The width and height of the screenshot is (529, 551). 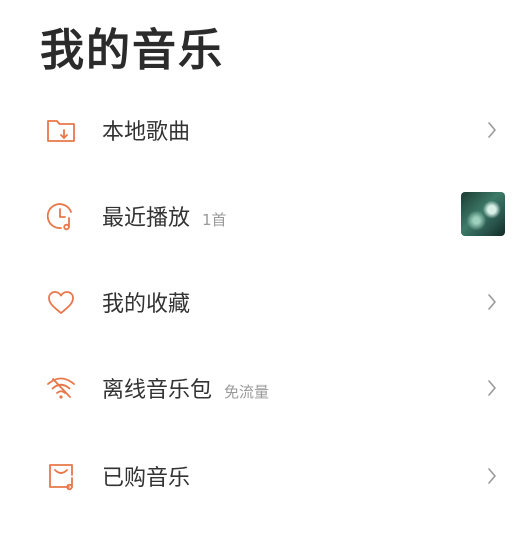 I want to click on list-item-title: 我的收藏, so click(x=146, y=304).